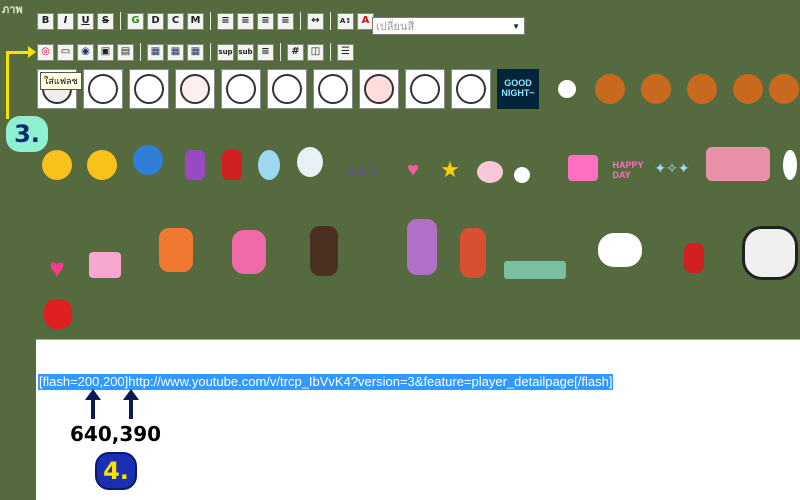  Describe the element at coordinates (422, 247) in the screenshot. I see `emoticon-blonde-girl` at that location.